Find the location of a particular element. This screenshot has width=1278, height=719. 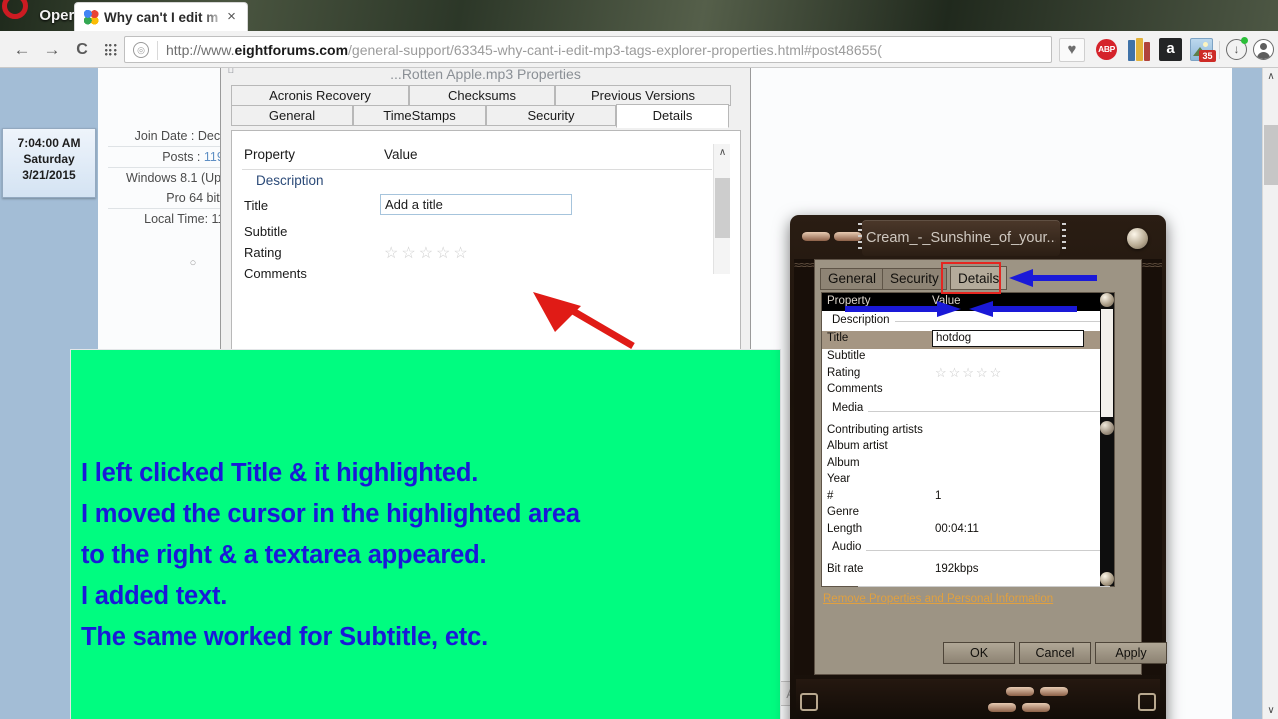

amazon-icon: a is located at coordinates (1170, 49).